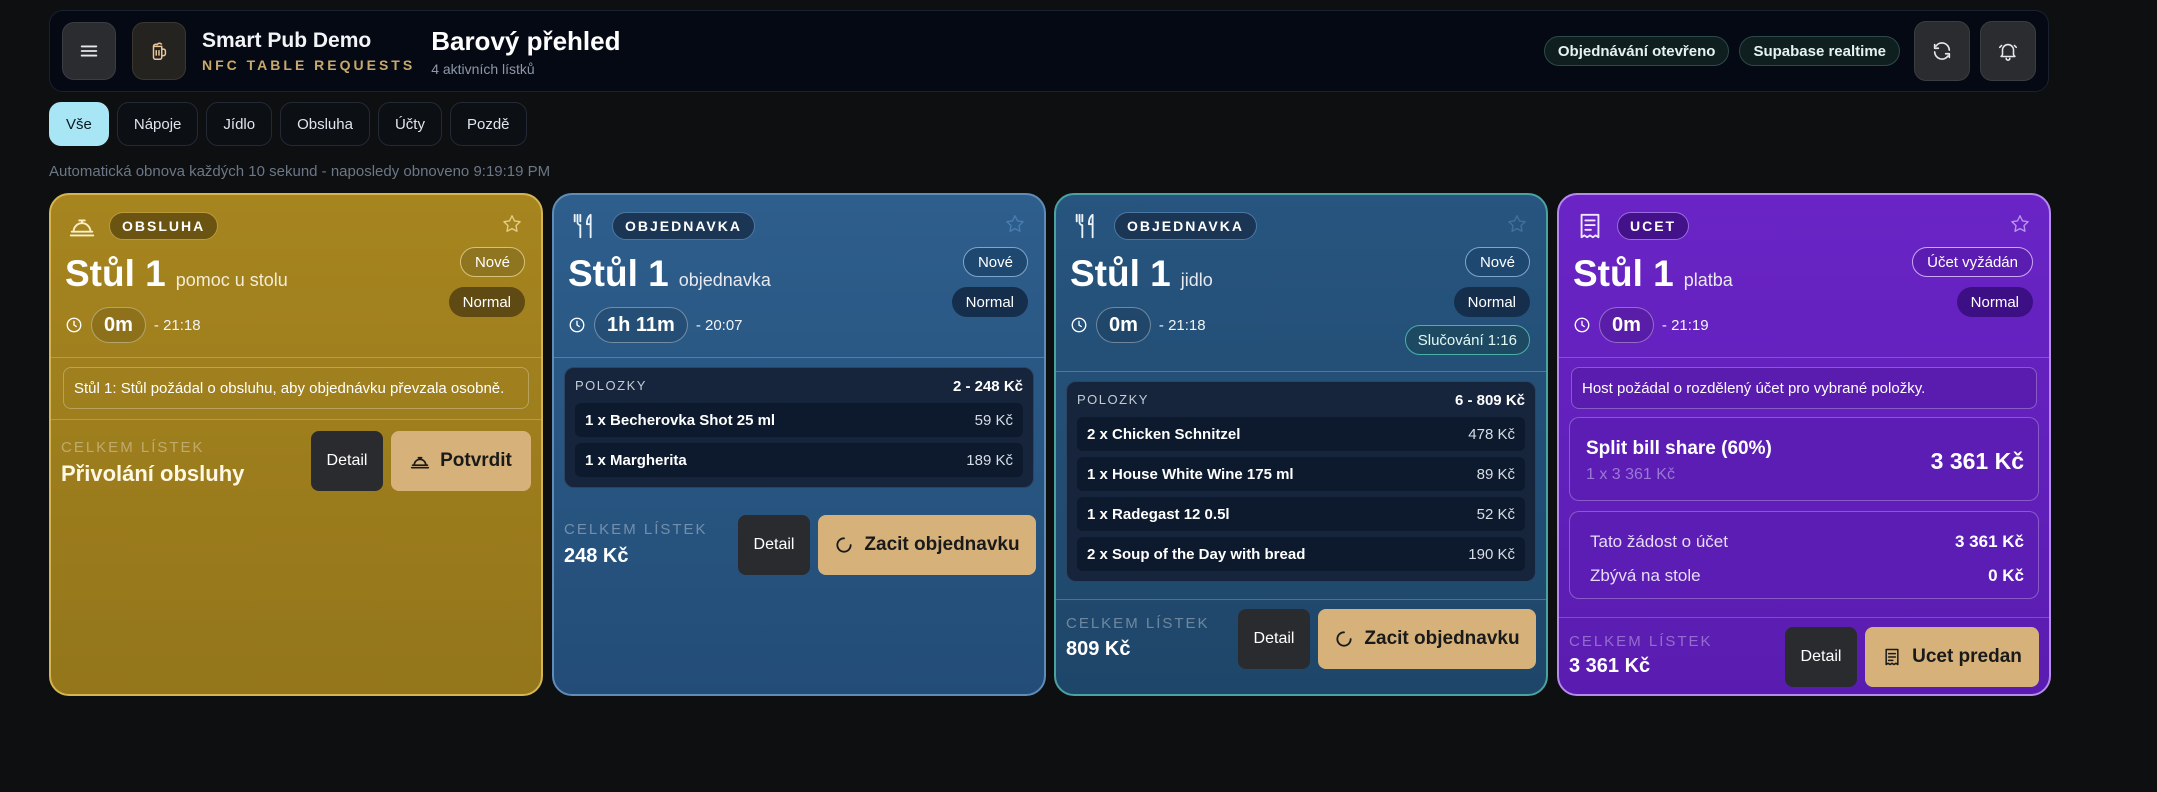 Image resolution: width=2157 pixels, height=792 pixels. I want to click on items-summary: 6 - 809 Kč, so click(1489, 400).